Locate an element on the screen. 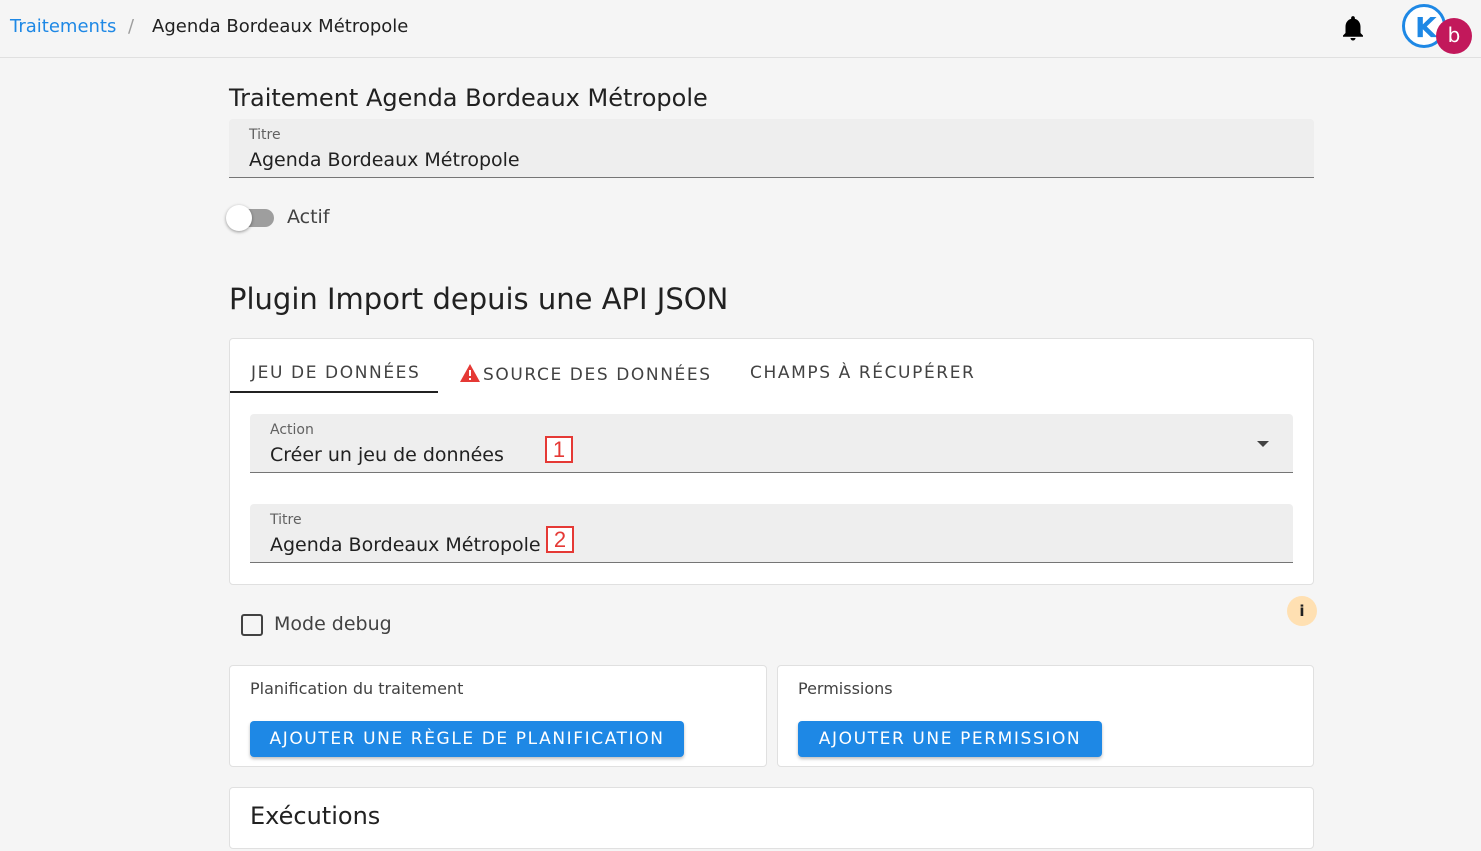 This screenshot has width=1481, height=851. tab-fields-label: CHAMPS À RÉCUPÉRER is located at coordinates (863, 373).